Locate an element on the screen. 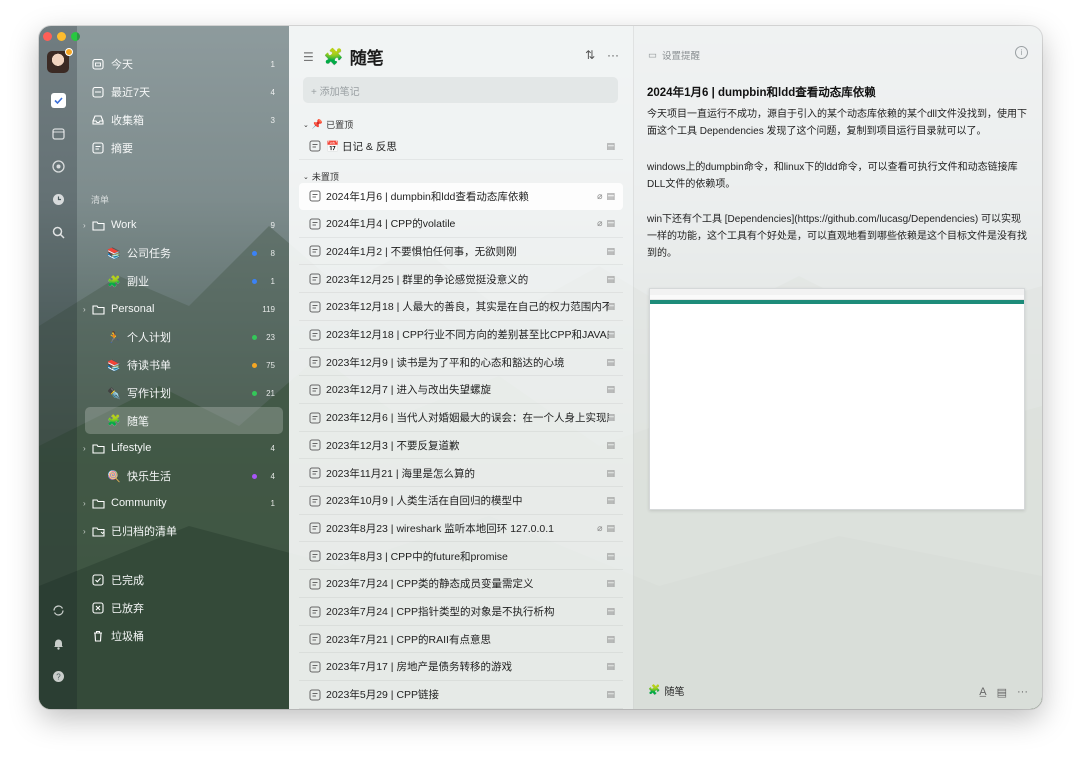 The width and height of the screenshot is (1080, 760). note-title-heading: 2024年1月6 | dumpbin和ldd查看动态库依赖 is located at coordinates (761, 92).